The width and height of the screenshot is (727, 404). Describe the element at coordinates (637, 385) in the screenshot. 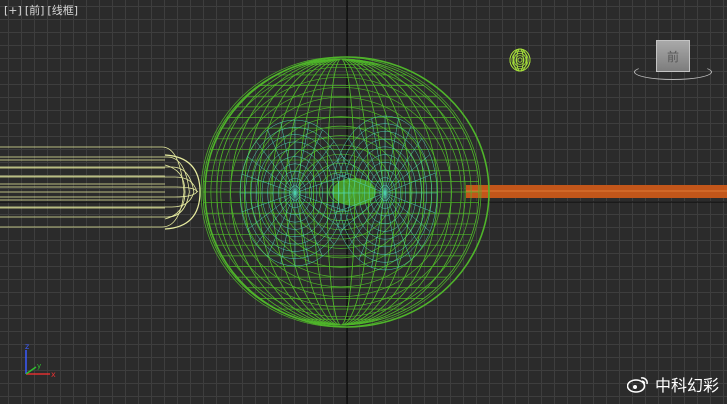

I see `weibo-icon` at that location.